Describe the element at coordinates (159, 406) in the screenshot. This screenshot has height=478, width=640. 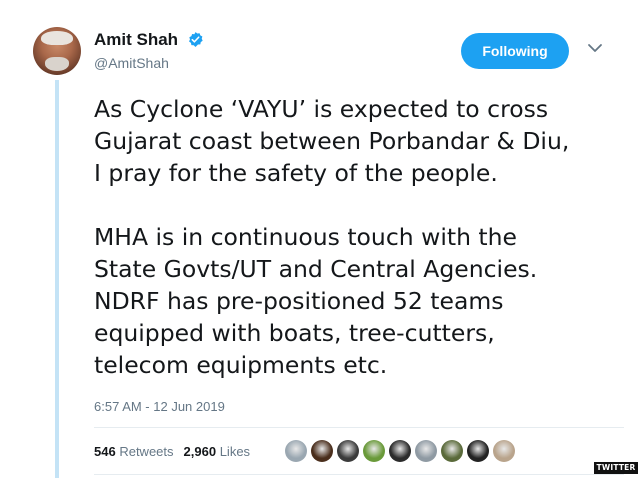
I see `tweet-timestamp: 6:57 AM - 12 Jun 2019` at that location.